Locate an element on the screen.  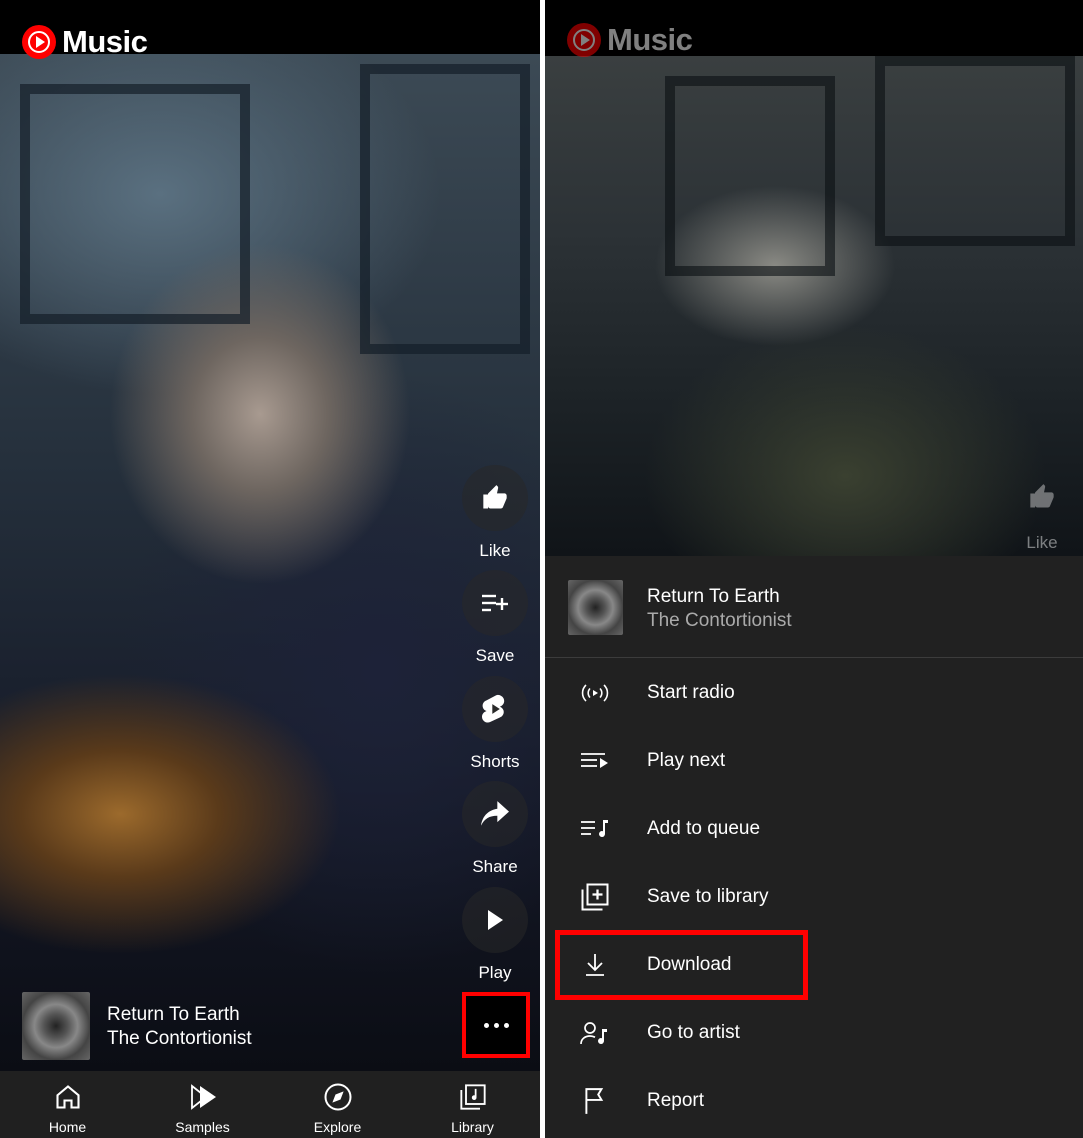
menu-item-save-to-library: Save to library is located at coordinates (814, 897).